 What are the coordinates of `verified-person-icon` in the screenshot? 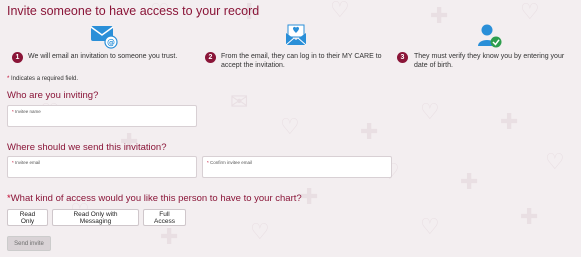 It's located at (490, 36).